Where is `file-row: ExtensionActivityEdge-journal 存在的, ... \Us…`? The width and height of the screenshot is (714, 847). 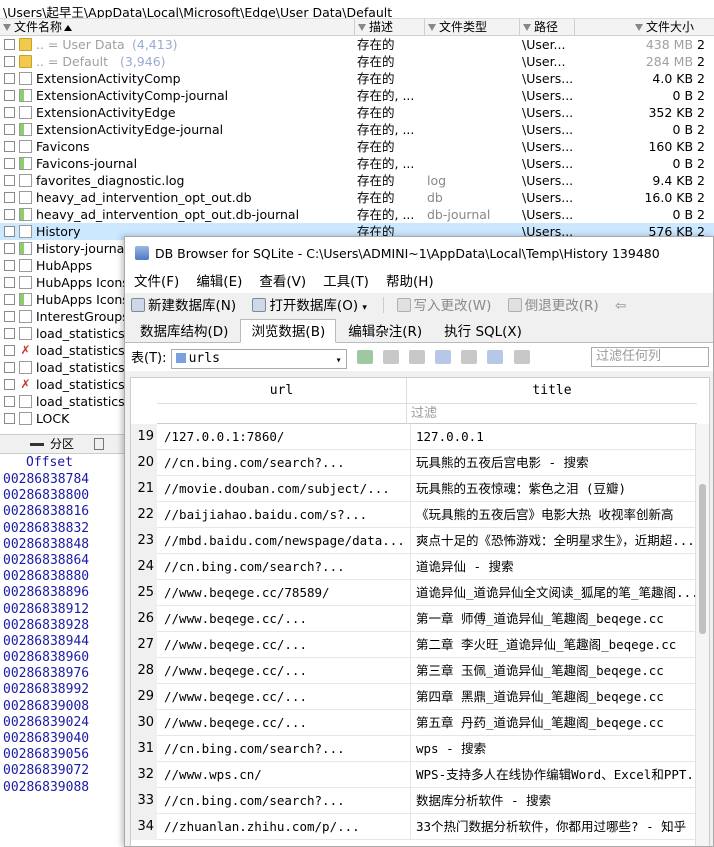 file-row: ExtensionActivityEdge-journal 存在的, ... \Us… is located at coordinates (357, 129).